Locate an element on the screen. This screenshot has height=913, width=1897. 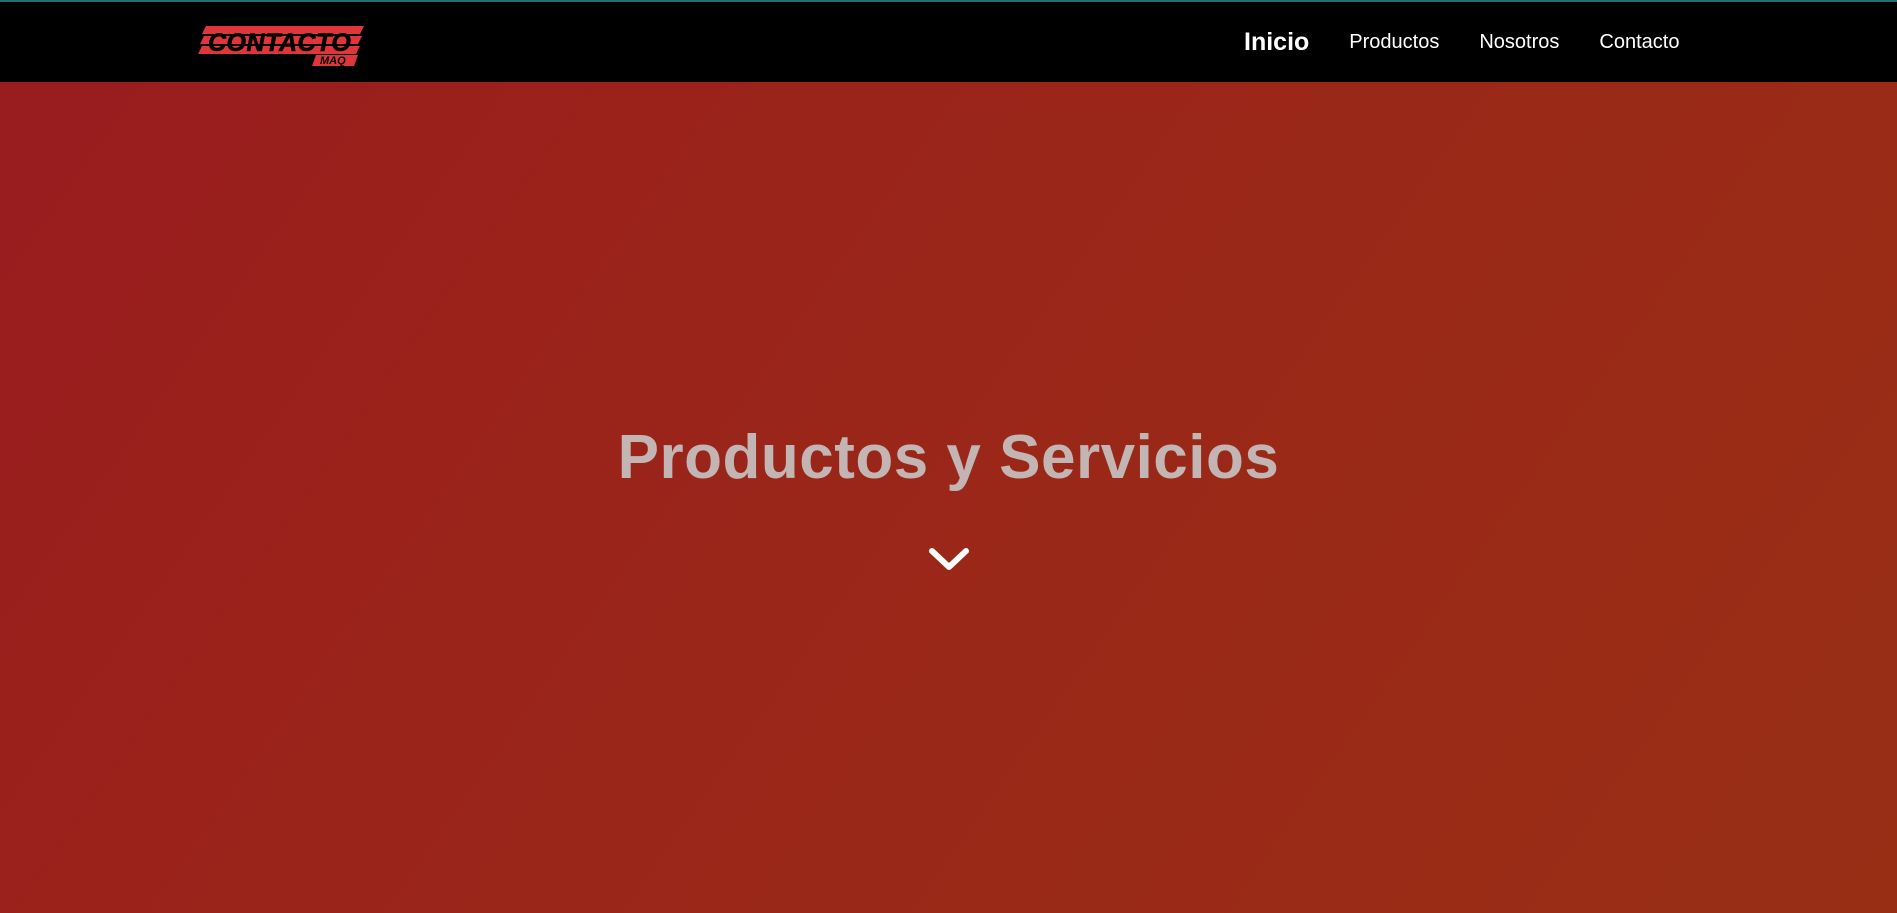
hero-title: Productos y Servicios is located at coordinates (948, 457).